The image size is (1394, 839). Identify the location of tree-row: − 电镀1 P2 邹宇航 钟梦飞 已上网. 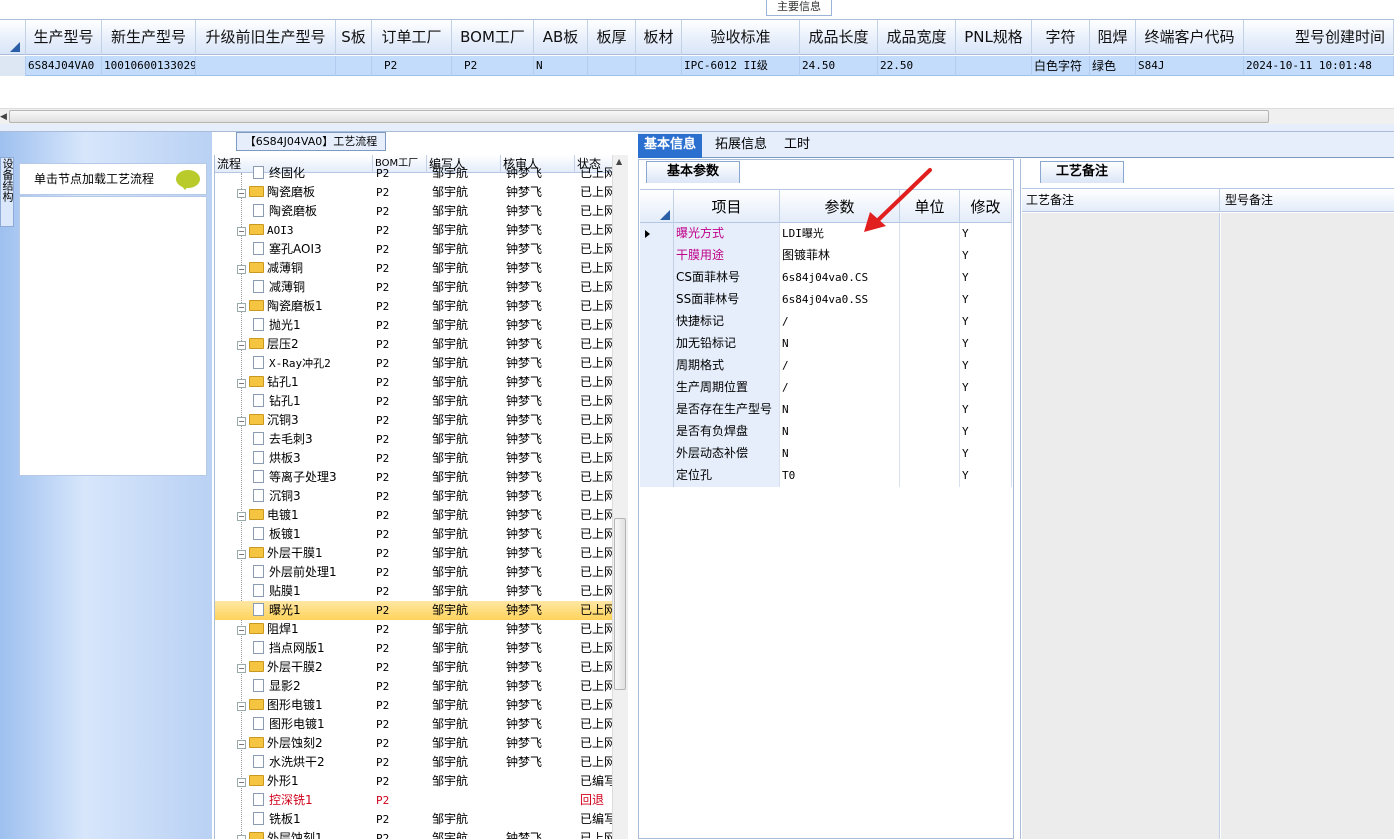
(415, 515).